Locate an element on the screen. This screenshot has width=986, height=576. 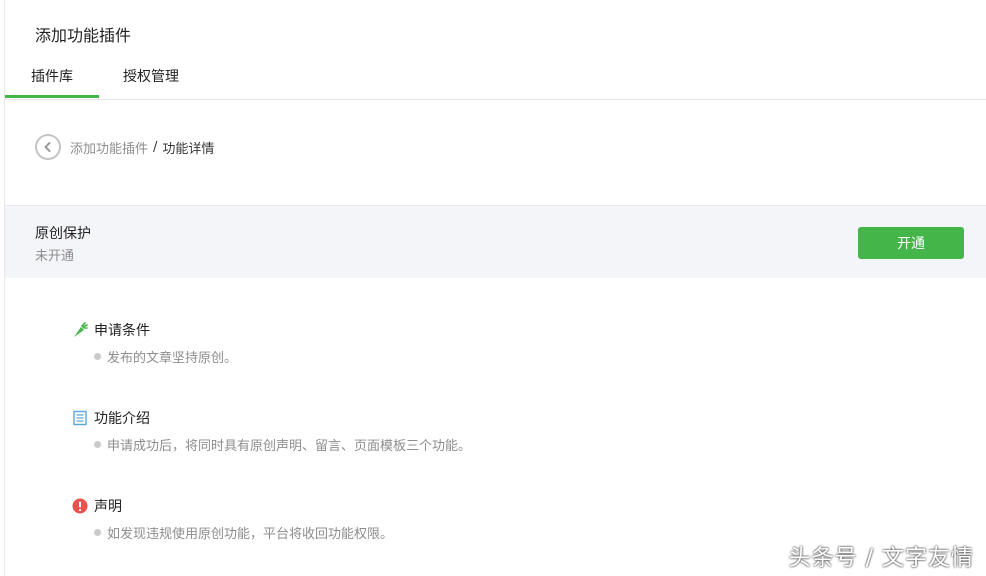
section-title: 功能介绍 is located at coordinates (122, 419).